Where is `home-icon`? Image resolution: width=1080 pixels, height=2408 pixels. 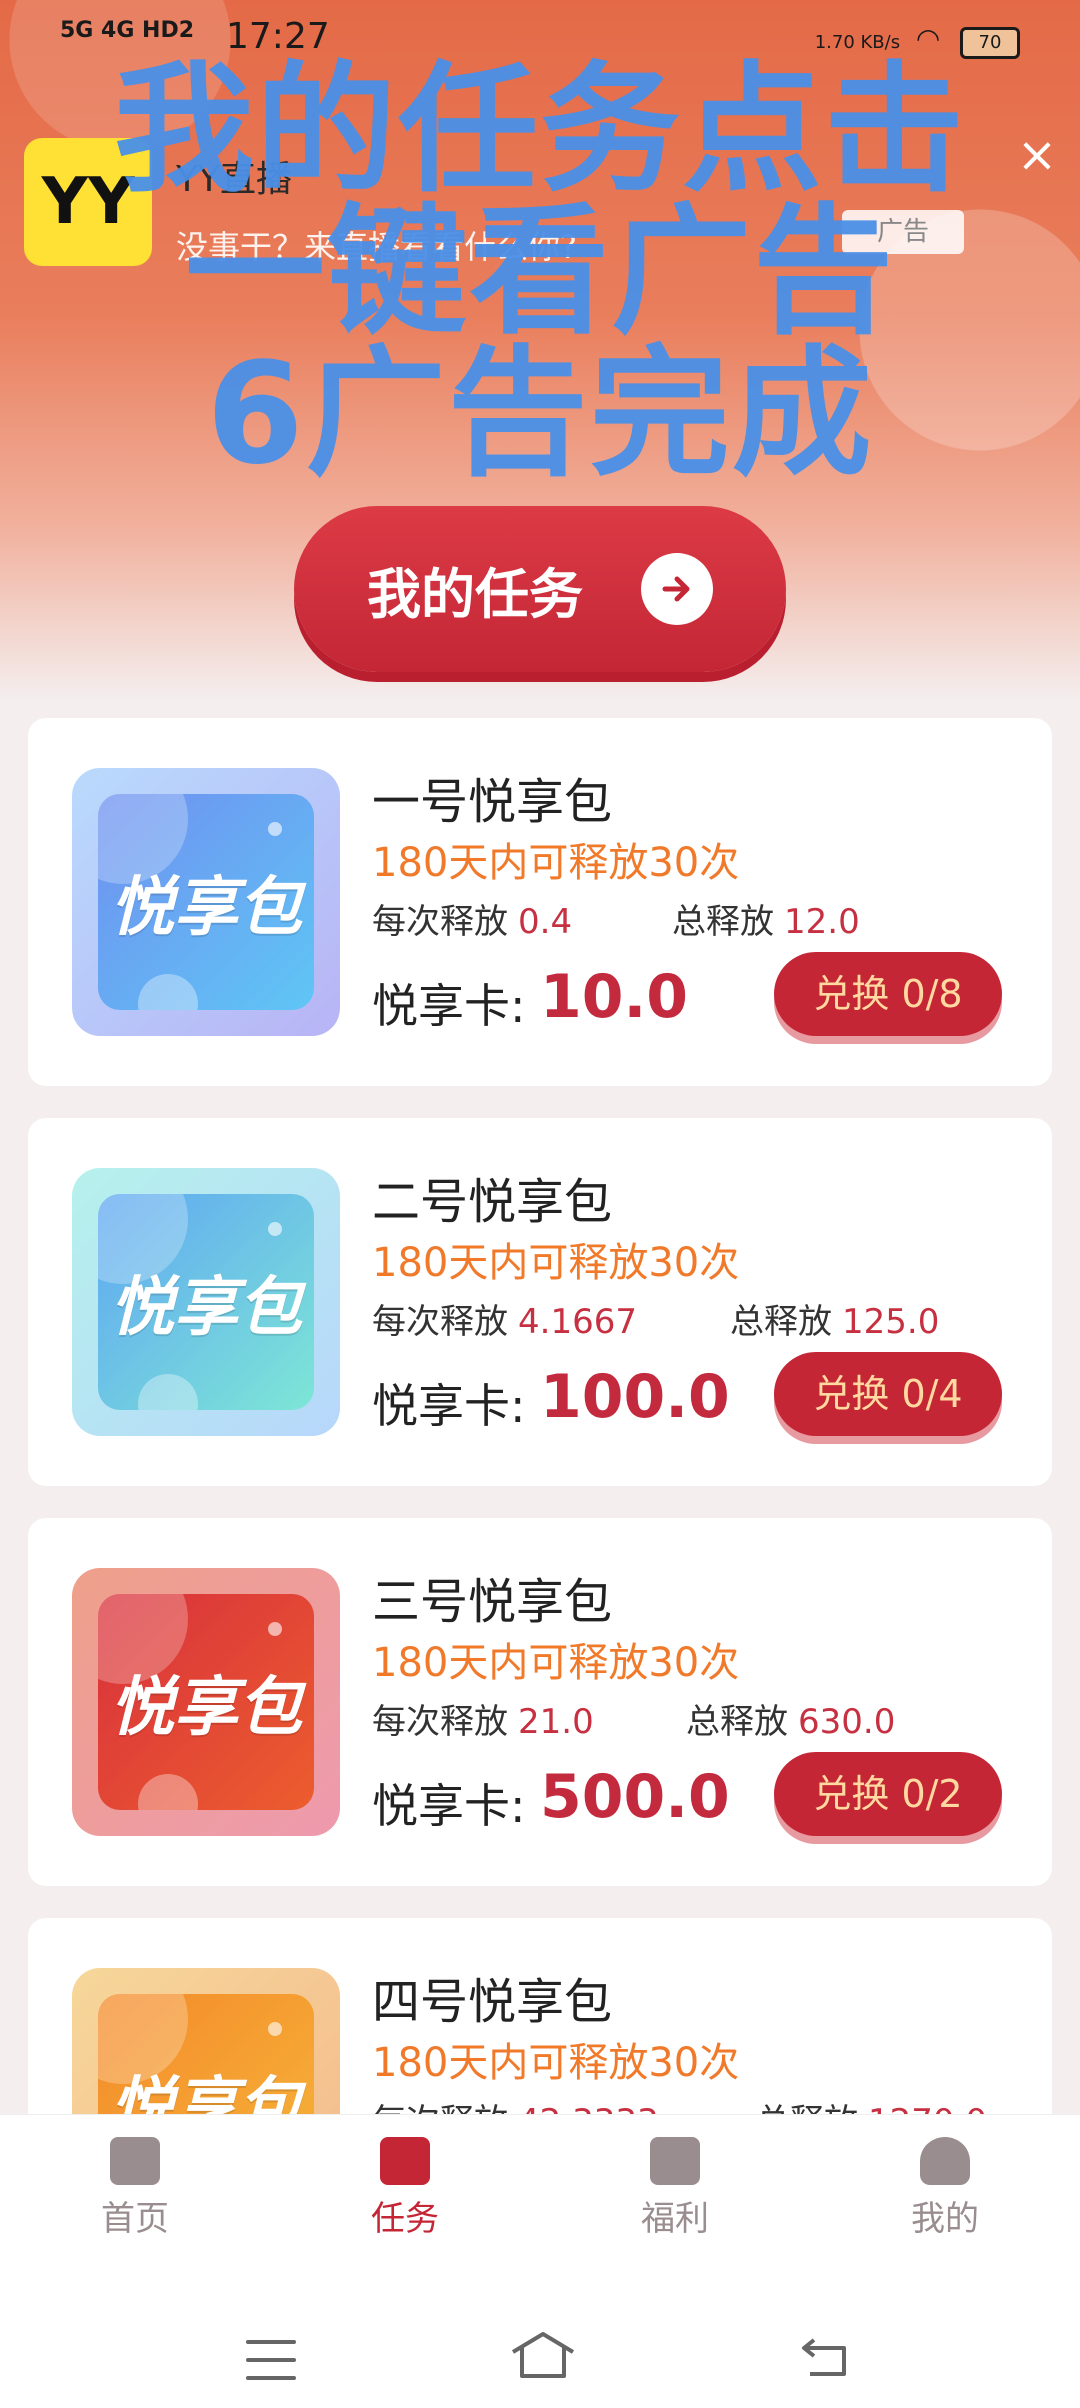 home-icon is located at coordinates (543, 2355).